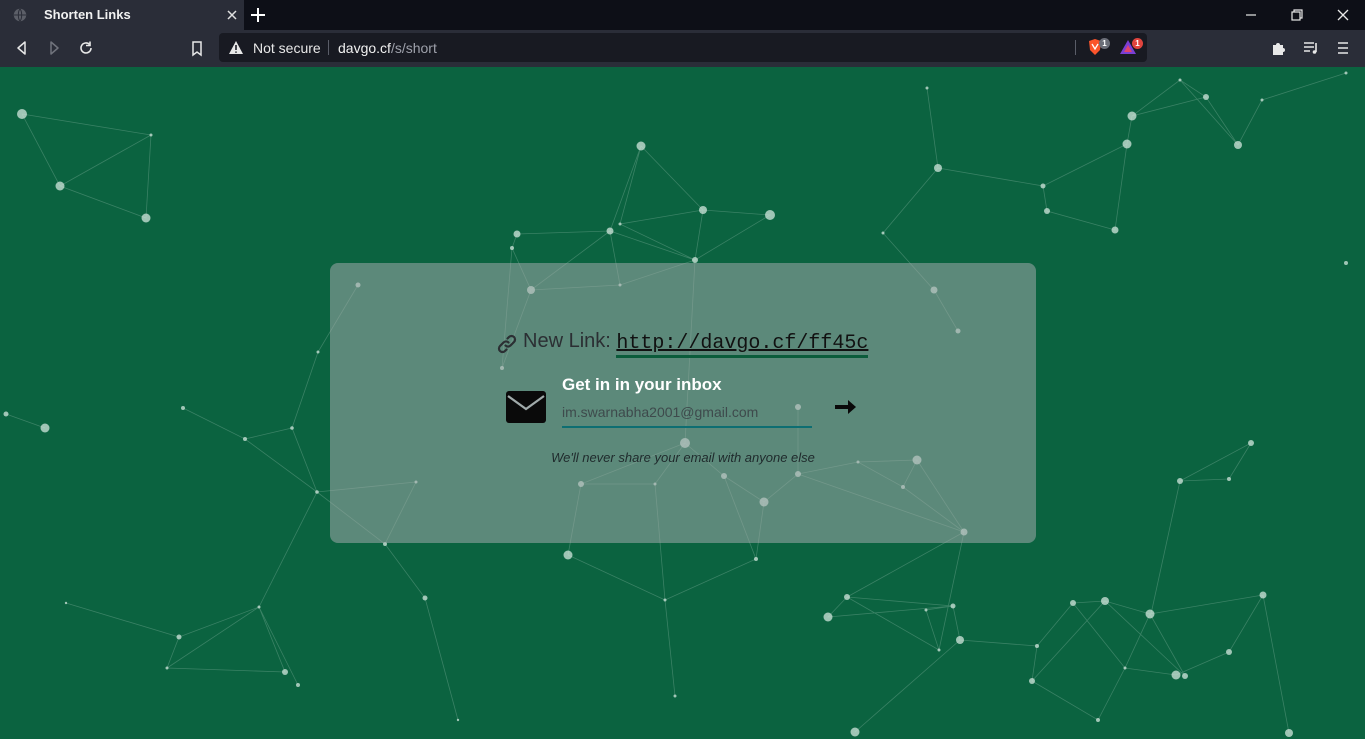  I want to click on extensions-puzzle-icon, so click(1279, 48).